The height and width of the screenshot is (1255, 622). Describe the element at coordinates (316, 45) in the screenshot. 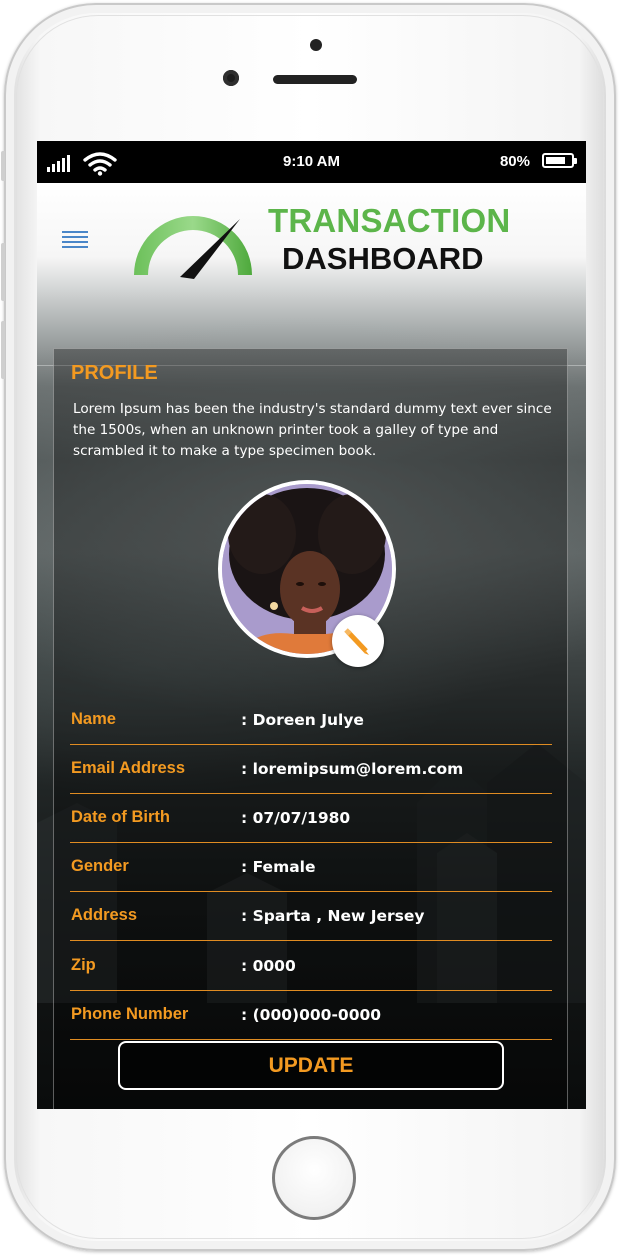

I see `proximity-sensor` at that location.